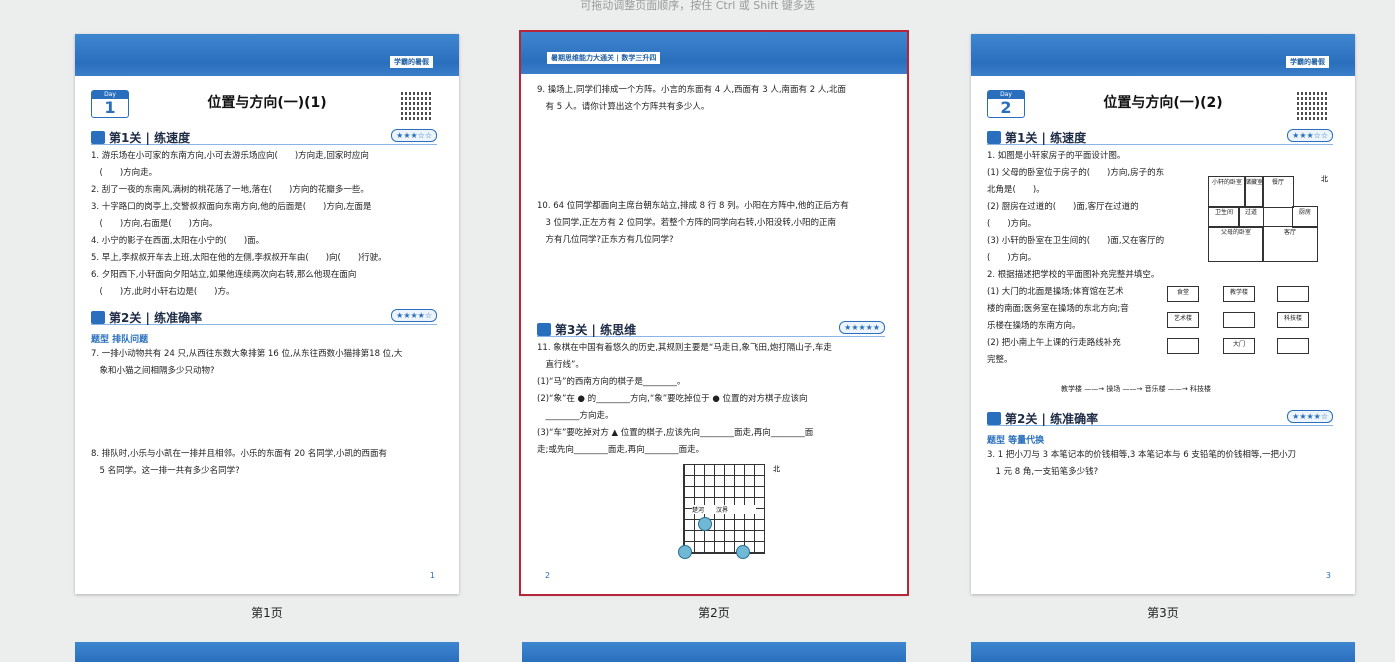 The width and height of the screenshot is (1395, 662). What do you see at coordinates (432, 575) in the screenshot?
I see `page-number: 1` at bounding box center [432, 575].